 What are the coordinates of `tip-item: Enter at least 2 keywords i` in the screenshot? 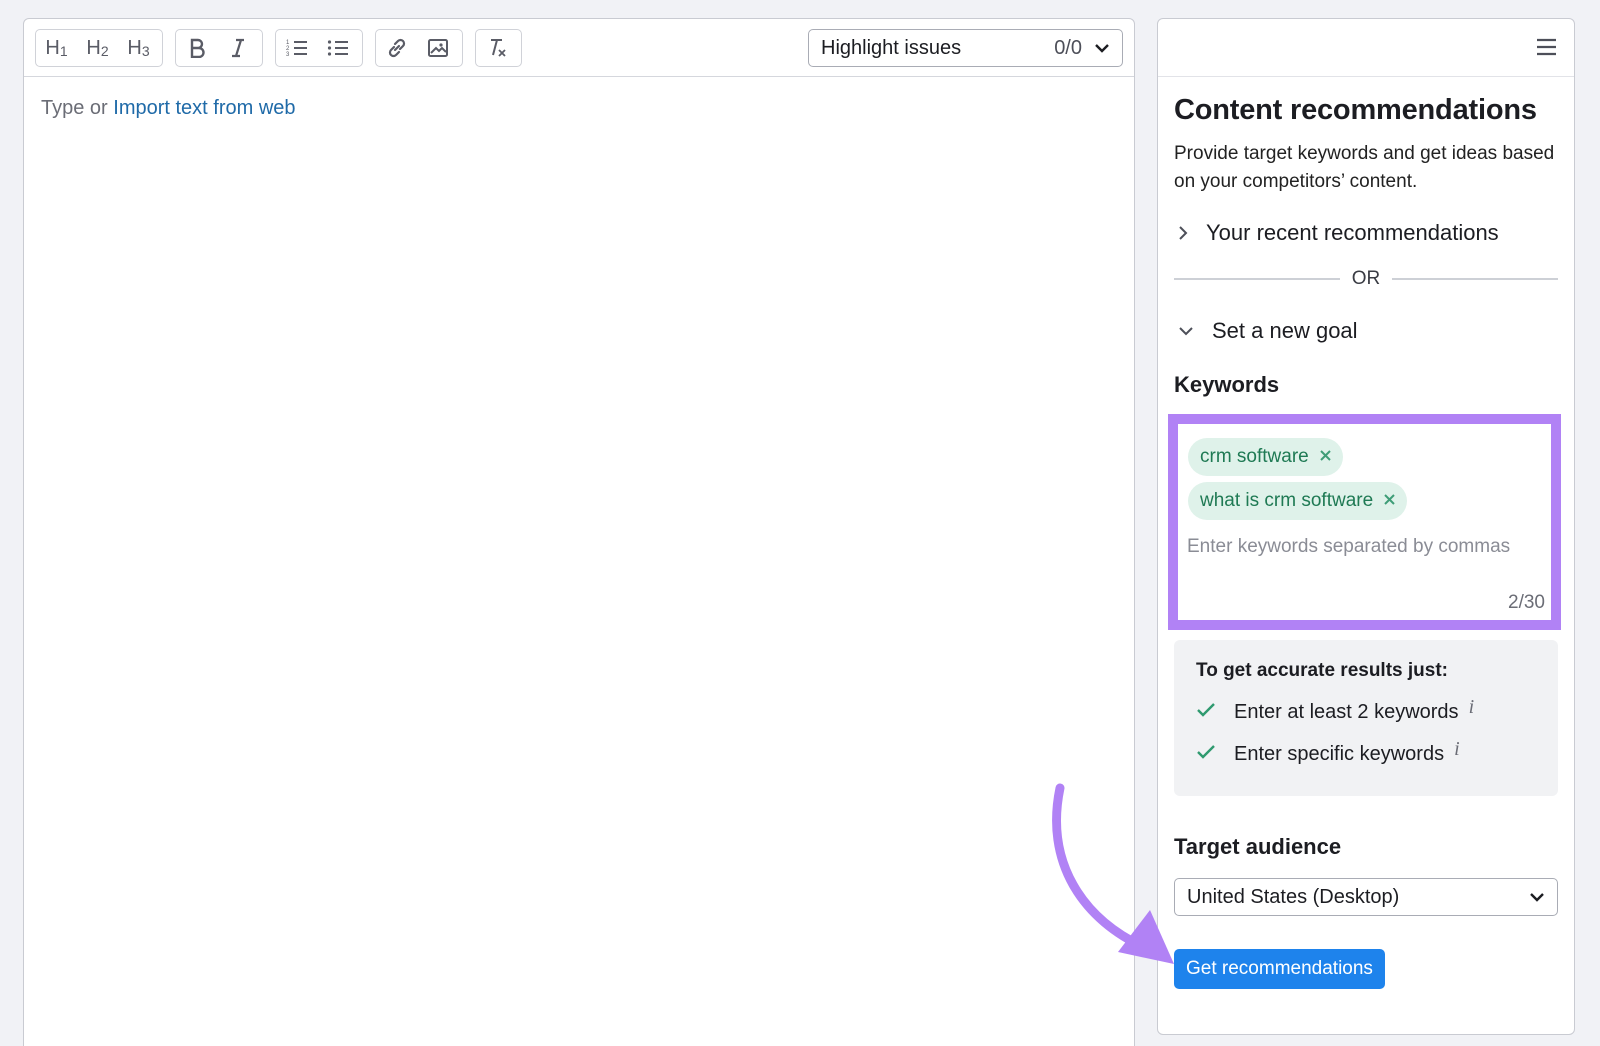 It's located at (1366, 710).